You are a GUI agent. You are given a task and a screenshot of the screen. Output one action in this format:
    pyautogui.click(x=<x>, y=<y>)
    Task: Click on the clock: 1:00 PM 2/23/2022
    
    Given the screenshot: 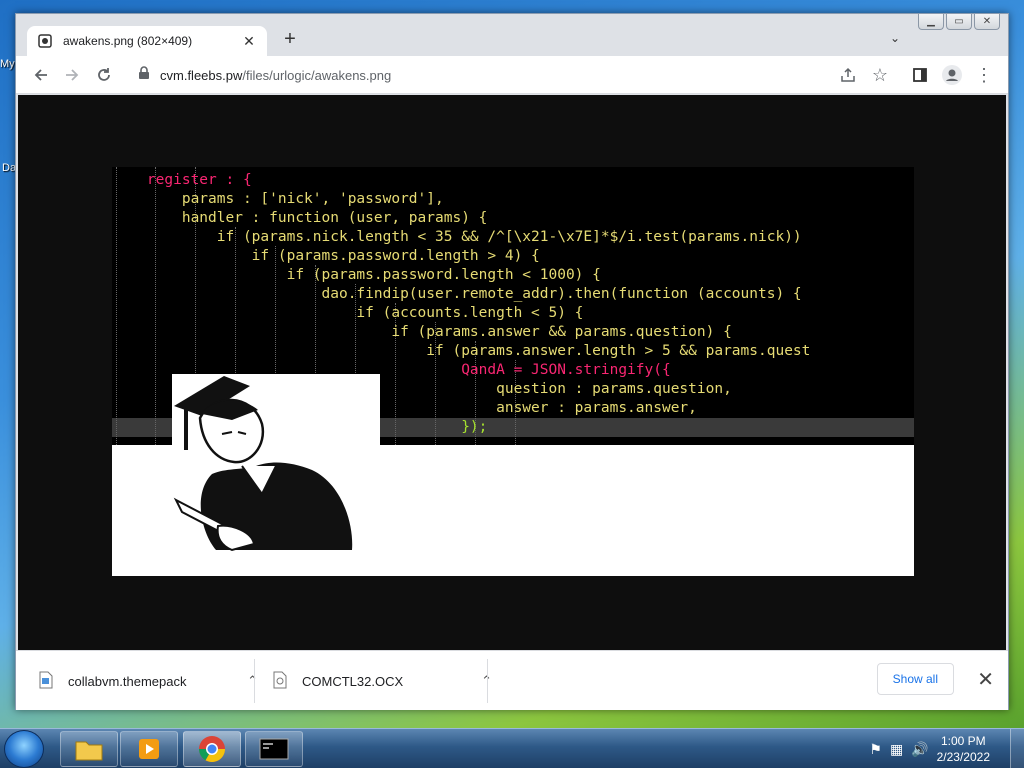 What is the action you would take?
    pyautogui.click(x=963, y=749)
    